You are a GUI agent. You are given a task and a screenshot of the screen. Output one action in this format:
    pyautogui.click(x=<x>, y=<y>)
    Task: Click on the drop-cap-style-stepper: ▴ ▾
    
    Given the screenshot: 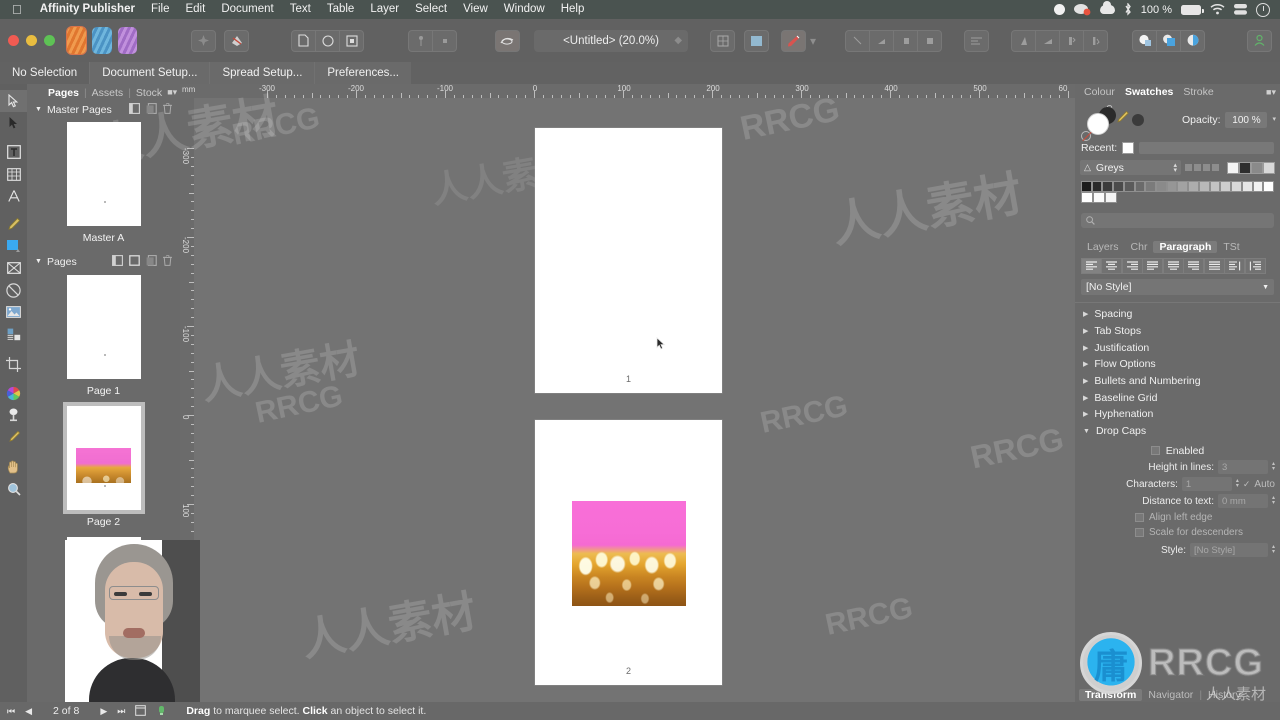 What is the action you would take?
    pyautogui.click(x=1273, y=549)
    